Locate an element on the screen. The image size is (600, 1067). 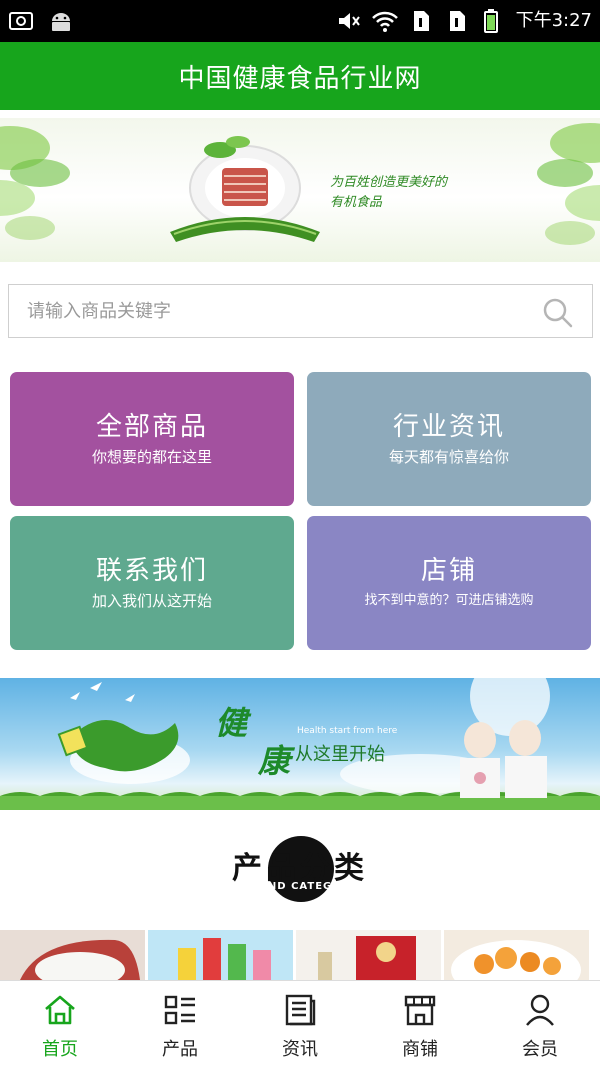
category-subtitle: BRAND CATEGORY is located at coordinates (300, 886).